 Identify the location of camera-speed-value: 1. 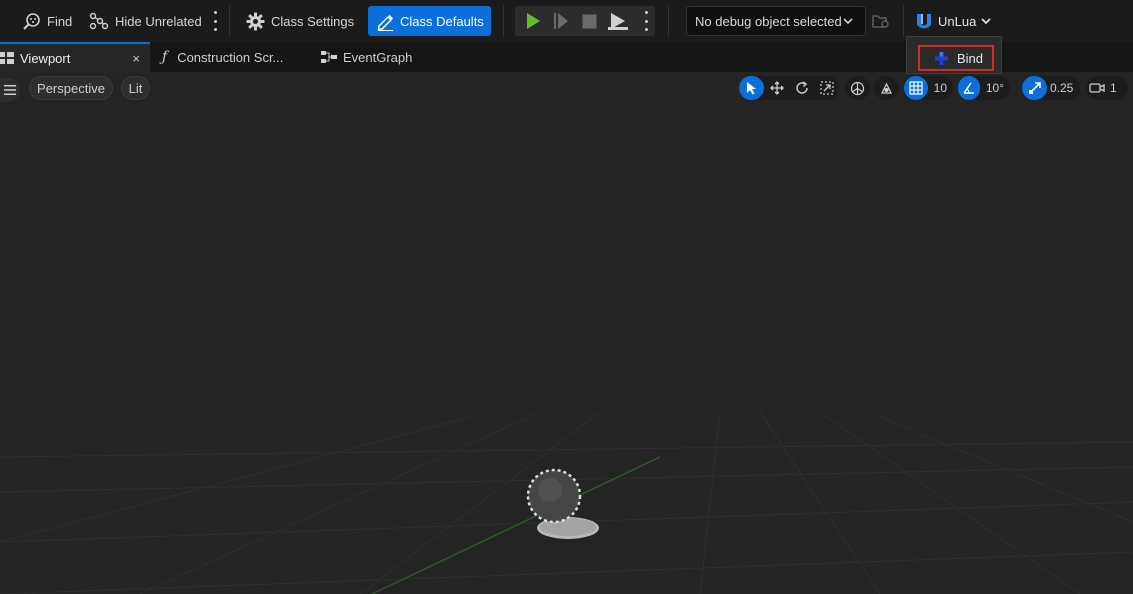
(1113, 88).